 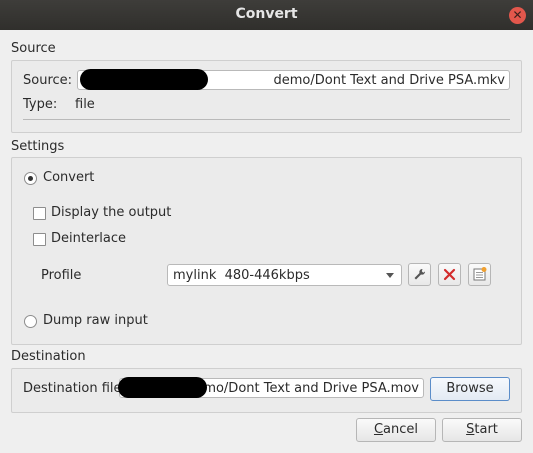 I want to click on delete-profile-button, so click(x=449, y=274).